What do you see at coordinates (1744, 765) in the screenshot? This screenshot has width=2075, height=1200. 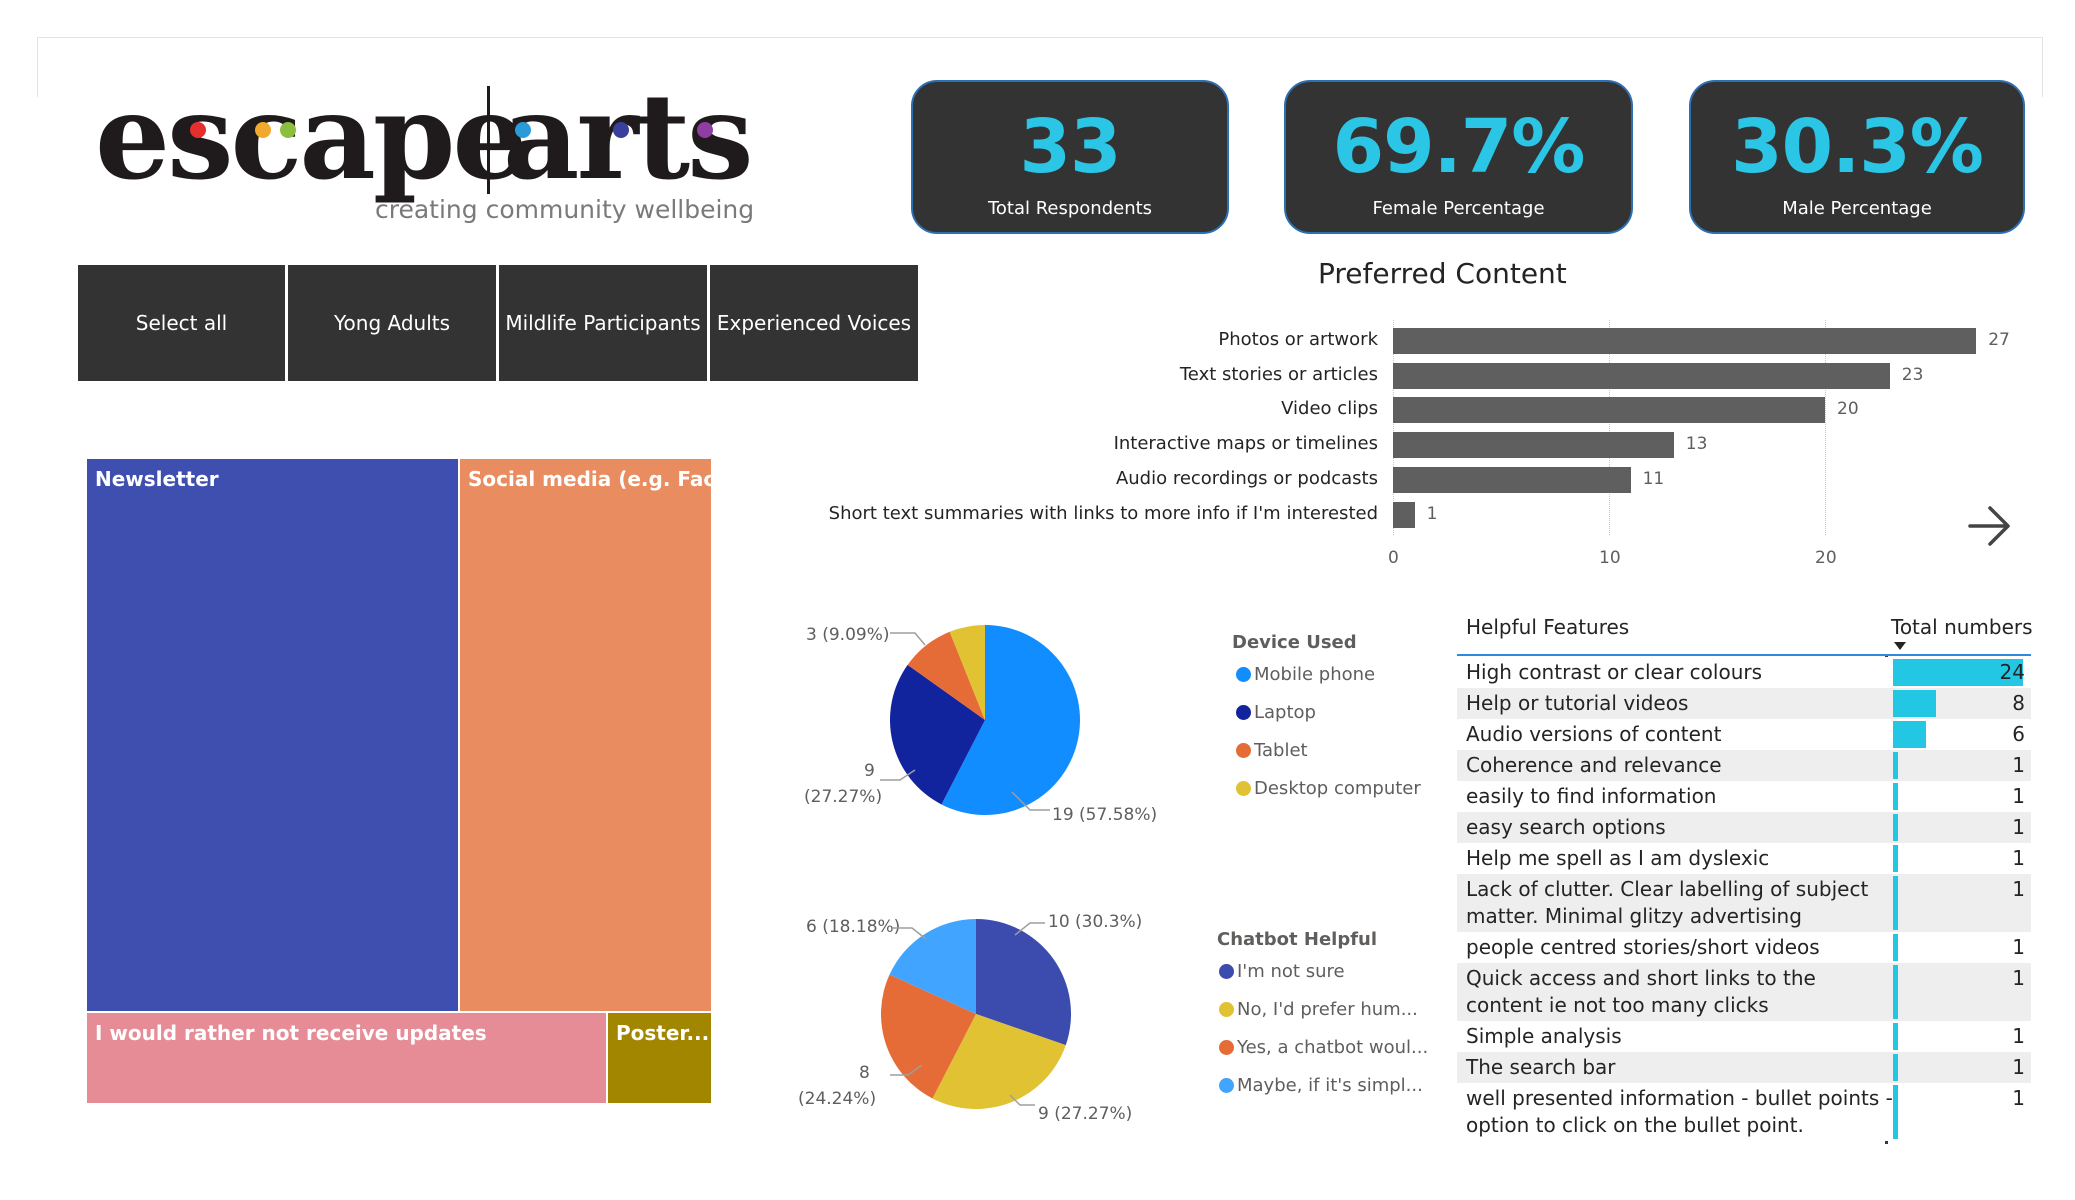 I see `table-row: Coherence and relevance 1` at bounding box center [1744, 765].